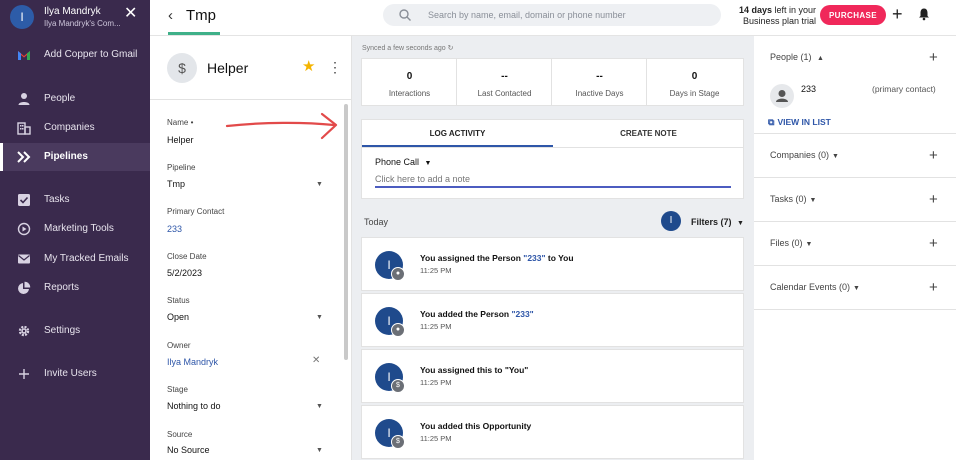 Image resolution: width=956 pixels, height=460 pixels. Describe the element at coordinates (853, 15) in the screenshot. I see `purchase-button: PURCHASE` at that location.